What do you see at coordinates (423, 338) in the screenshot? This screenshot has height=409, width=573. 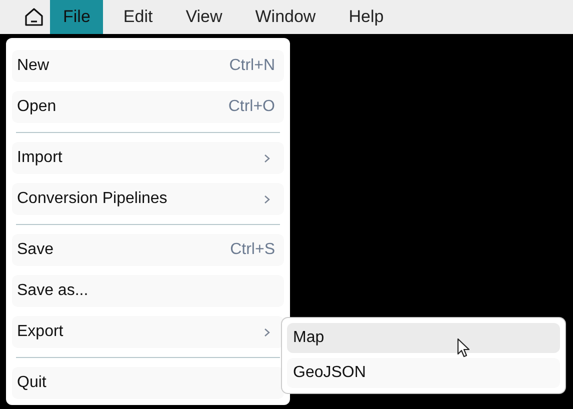 I see `menu-item: Map` at bounding box center [423, 338].